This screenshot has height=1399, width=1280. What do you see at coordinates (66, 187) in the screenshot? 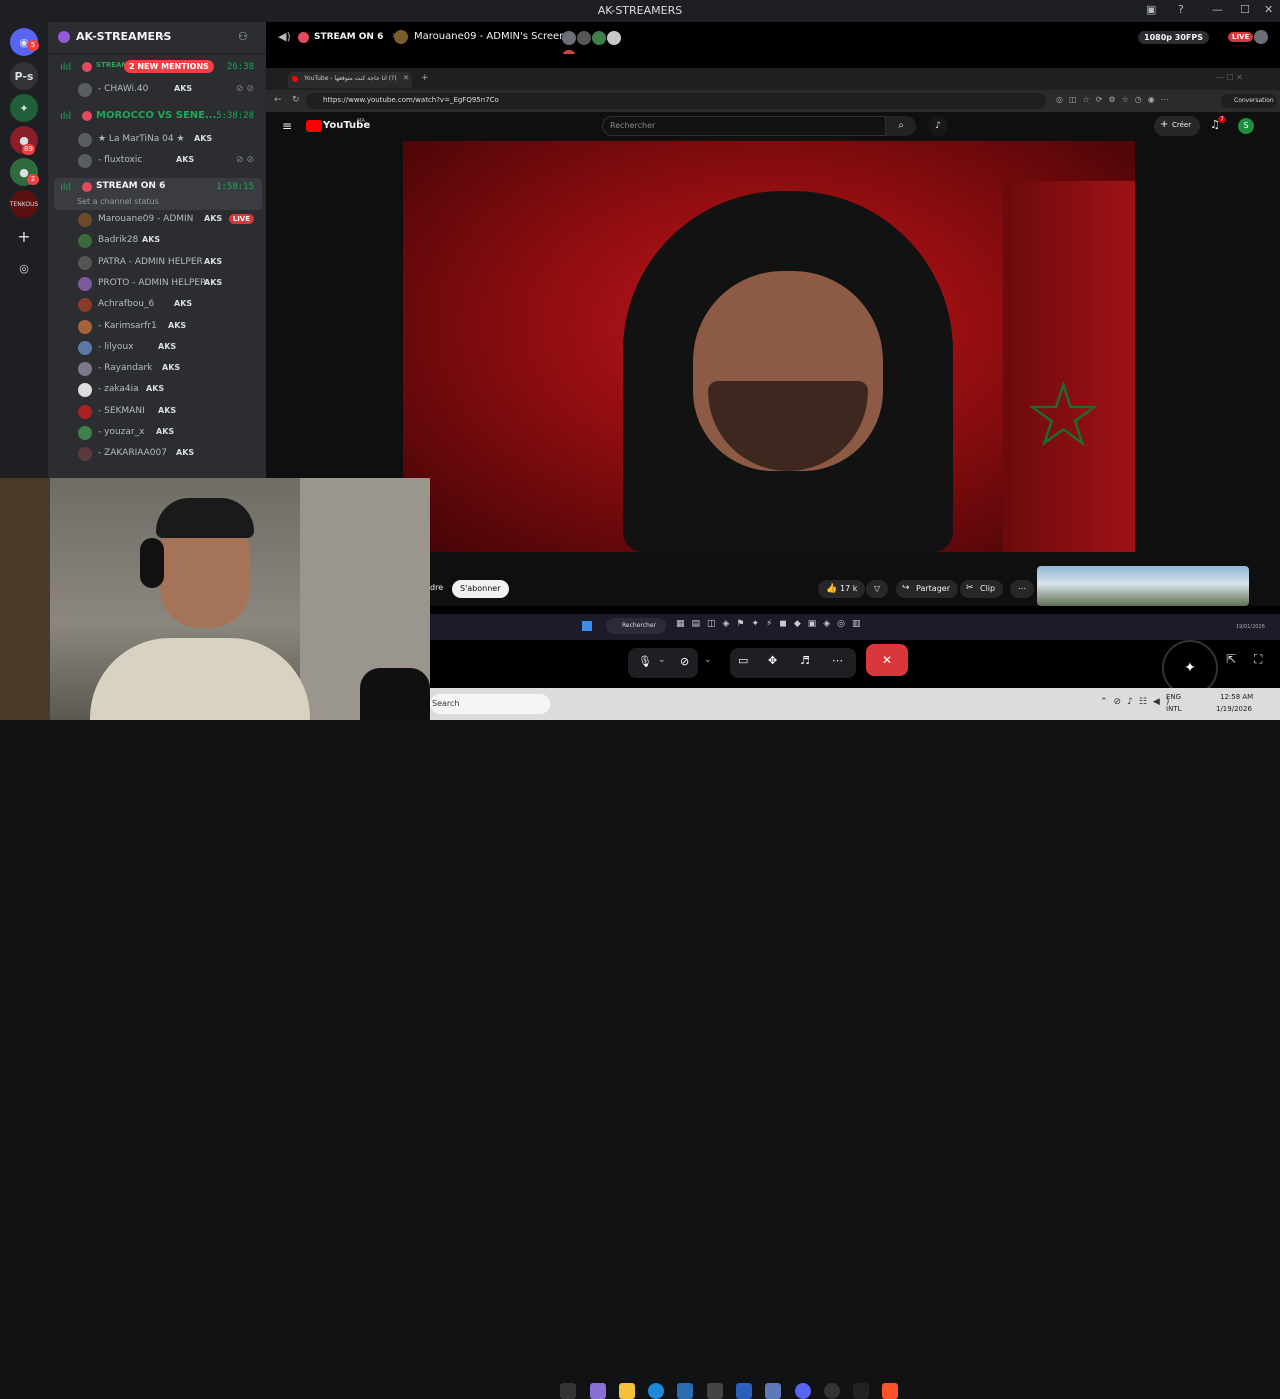
I see `voice-channel-icon: ılıl` at bounding box center [66, 187].